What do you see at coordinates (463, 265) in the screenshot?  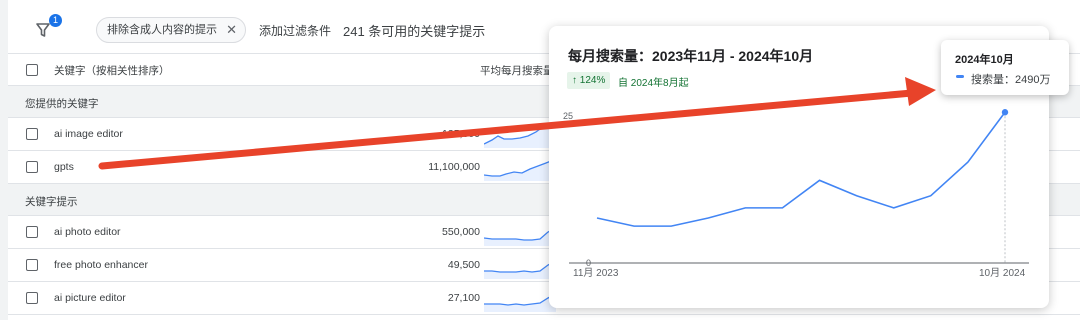 I see `volume-cell: 49,500` at bounding box center [463, 265].